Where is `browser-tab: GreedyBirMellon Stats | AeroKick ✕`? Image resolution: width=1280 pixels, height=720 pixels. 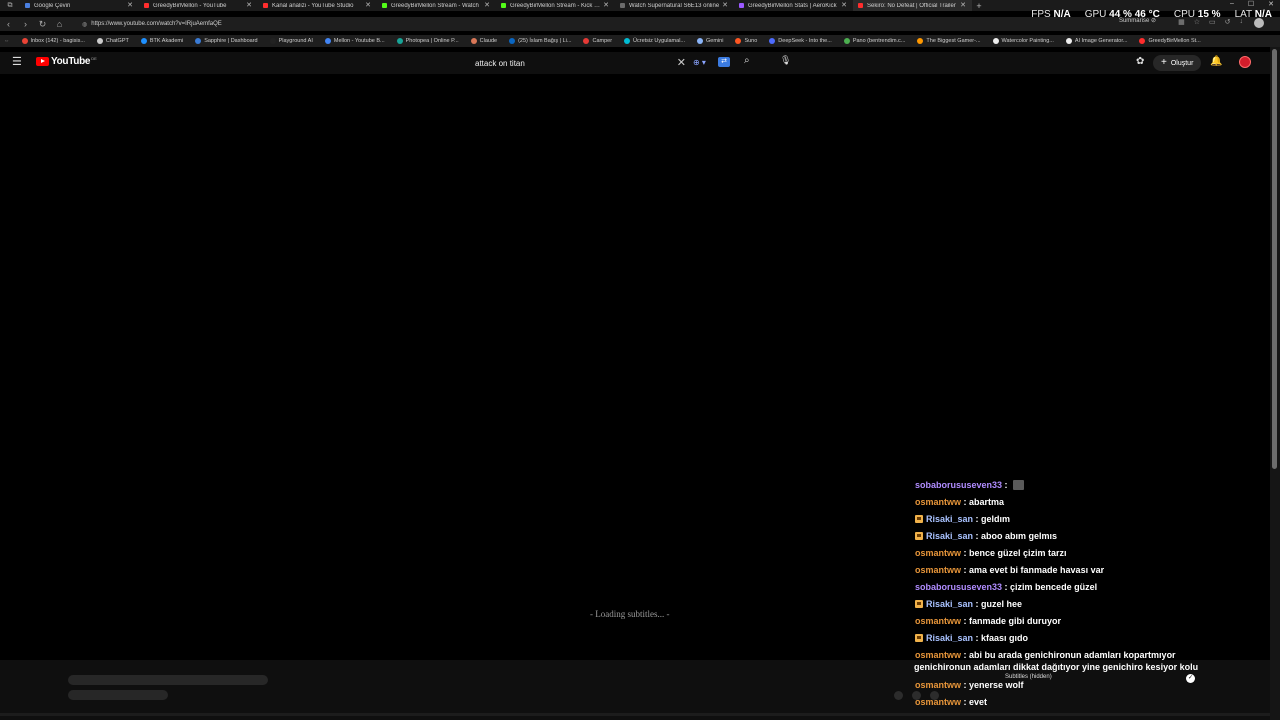
browser-tab: GreedyBirMellon Stats | AeroKick ✕ is located at coordinates (793, 5).